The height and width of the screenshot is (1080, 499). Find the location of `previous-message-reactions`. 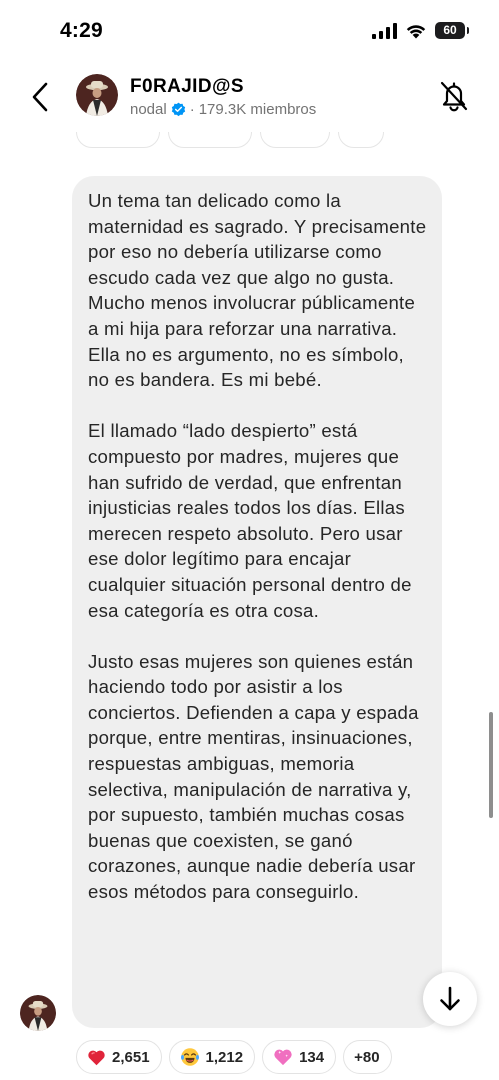

previous-message-reactions is located at coordinates (236, 142).